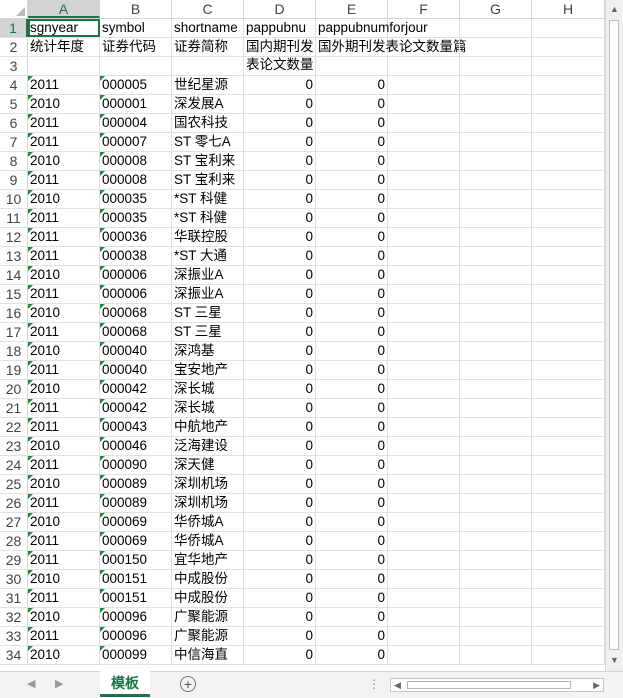 This screenshot has height=698, width=623. Describe the element at coordinates (14, 142) in the screenshot. I see `row-header: 7` at that location.